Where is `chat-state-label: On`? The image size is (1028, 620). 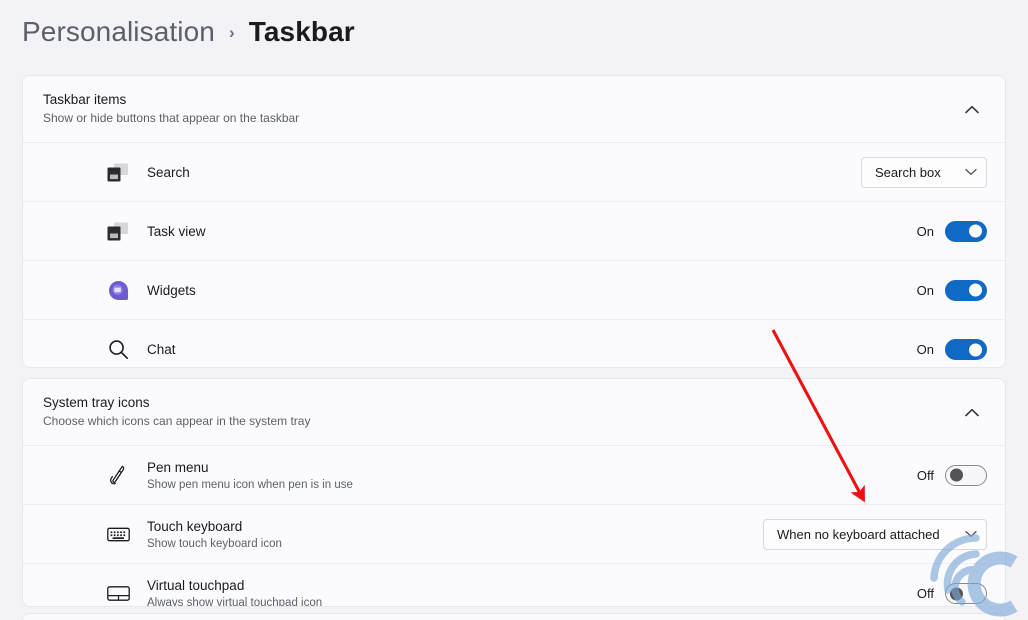 chat-state-label: On is located at coordinates (925, 349).